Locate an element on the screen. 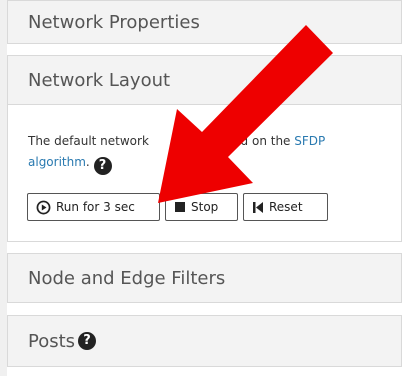 The height and width of the screenshot is (376, 402). left-rail is located at coordinates (3, 188).